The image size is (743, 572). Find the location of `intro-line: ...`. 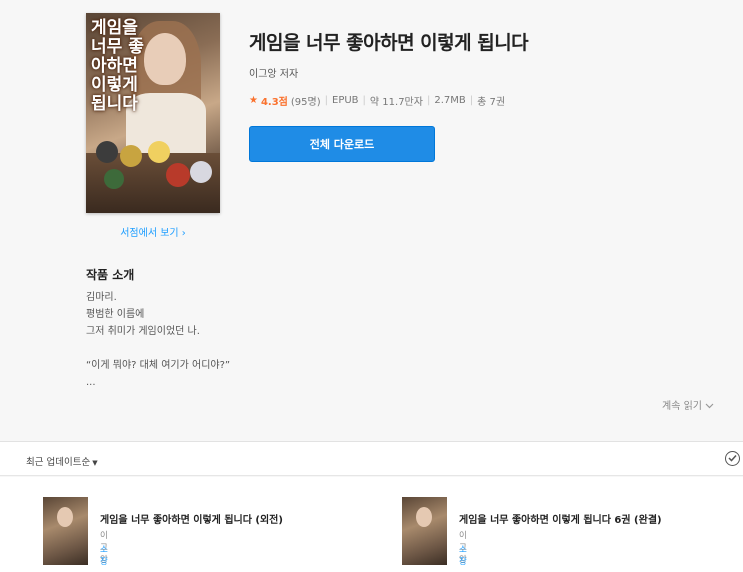

intro-line: ... is located at coordinates (91, 382).